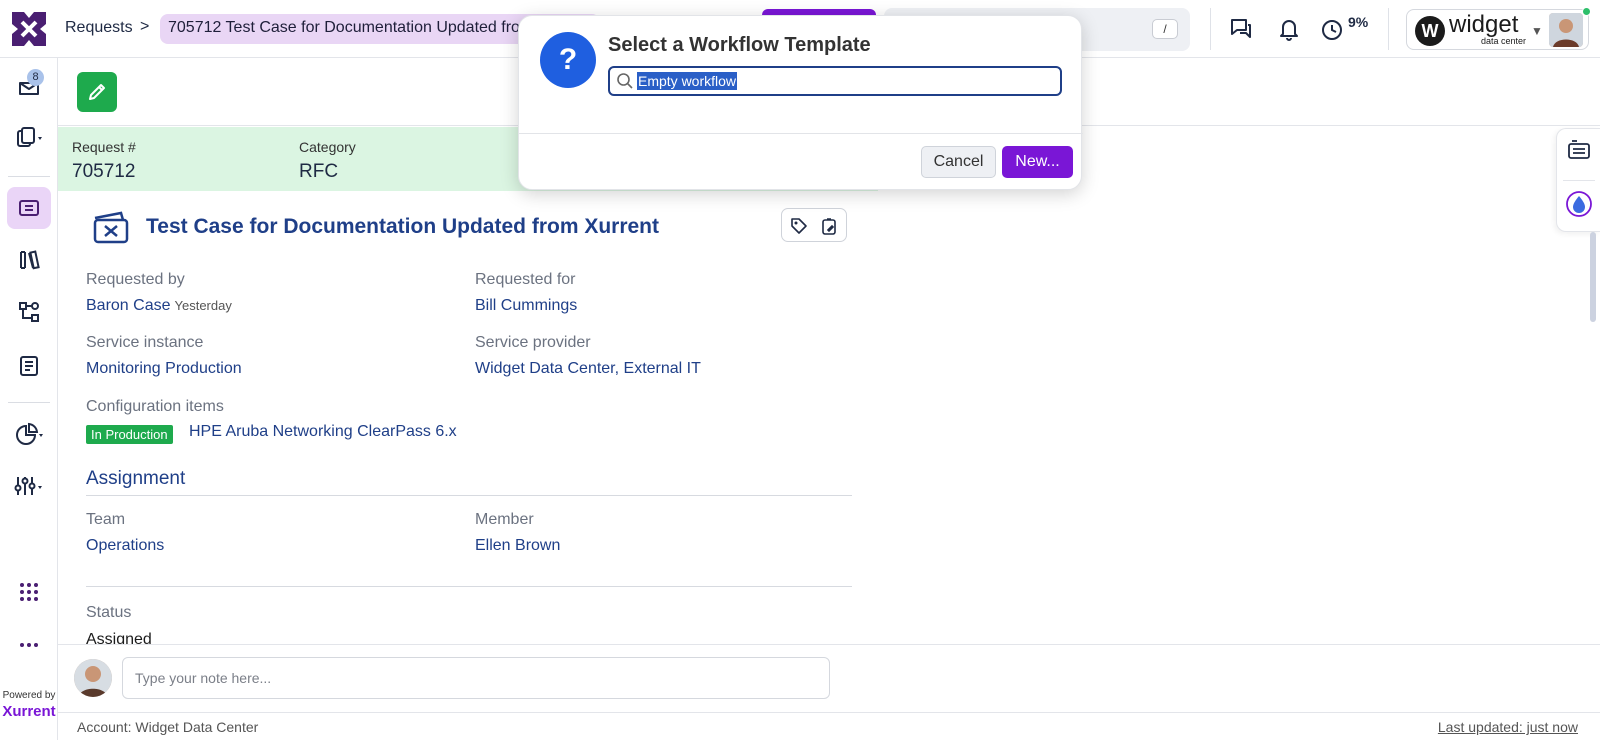  I want to click on last-updated-link: Last updated: just now, so click(1508, 727).